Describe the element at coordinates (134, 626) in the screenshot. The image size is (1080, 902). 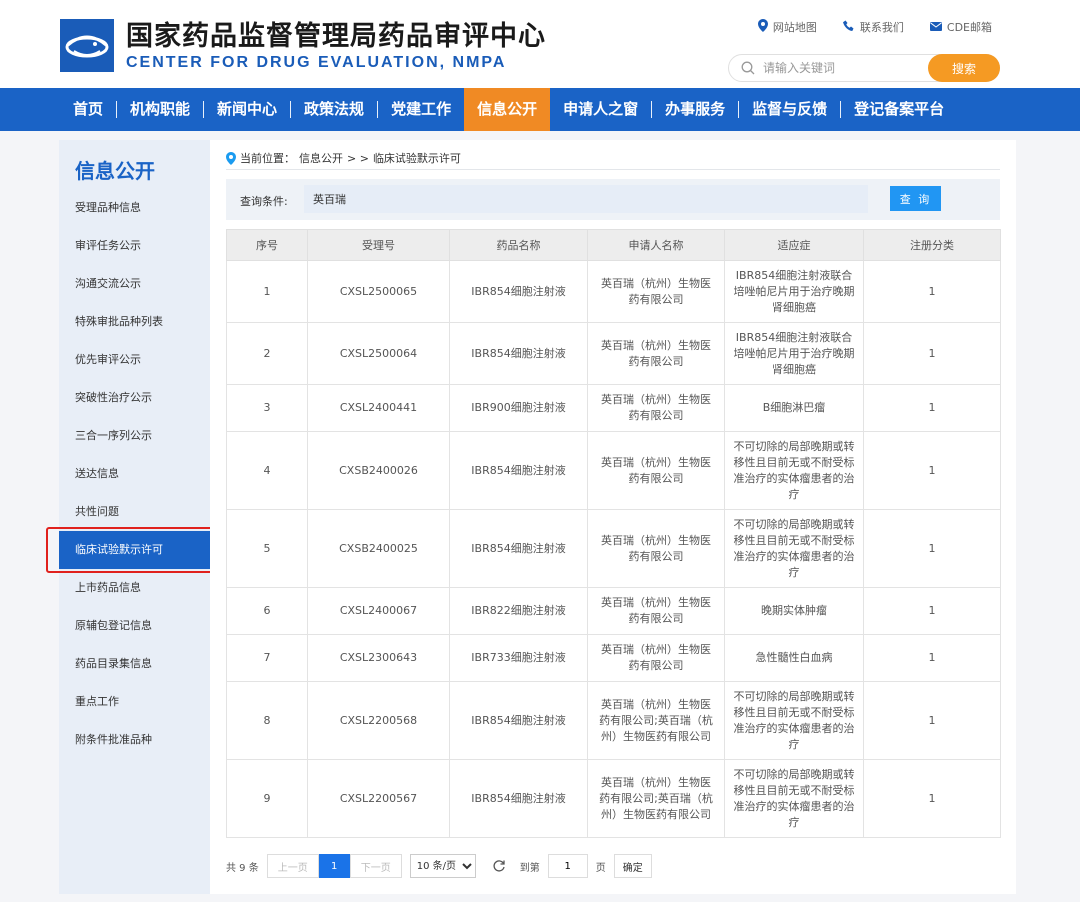
I see `sidebar-item: 原辅包登记信息` at that location.